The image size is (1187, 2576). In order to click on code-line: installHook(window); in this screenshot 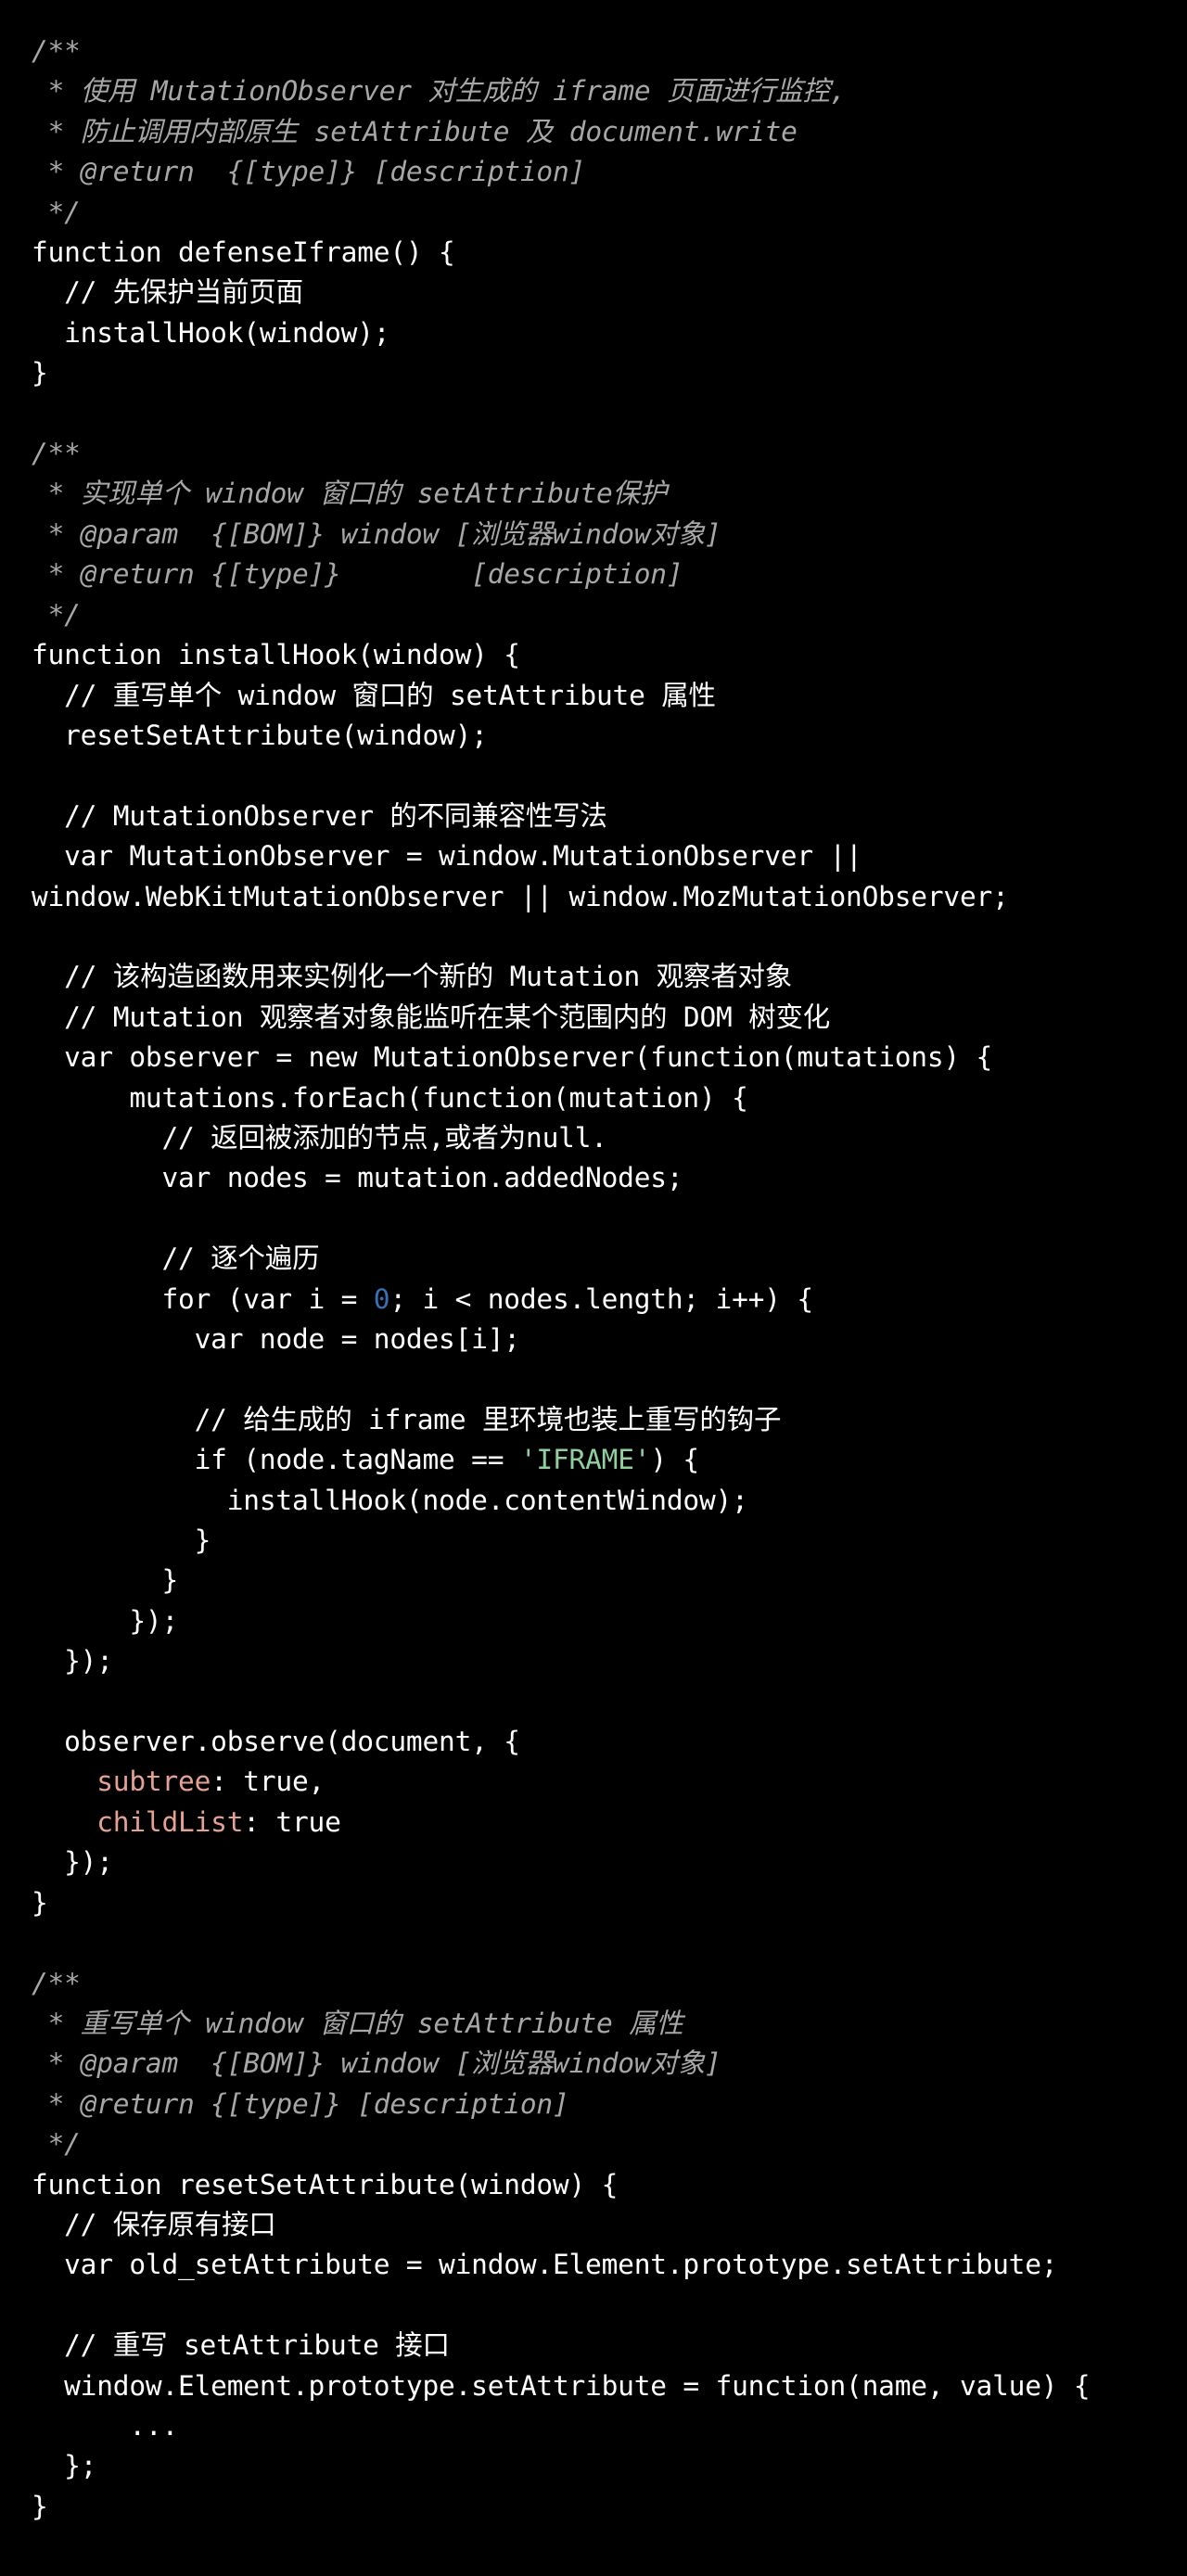, I will do `click(601, 333)`.